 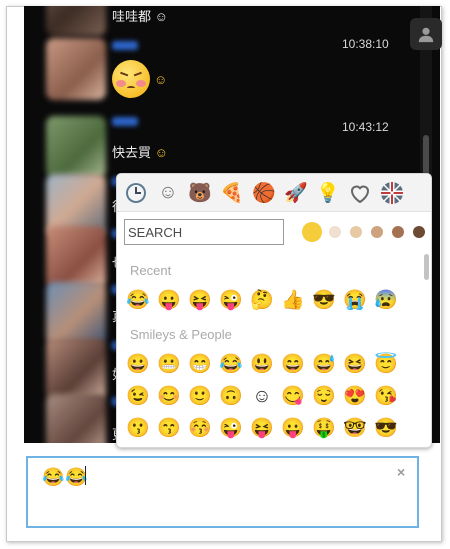 I want to click on emoji-item: 😚, so click(x=200, y=429).